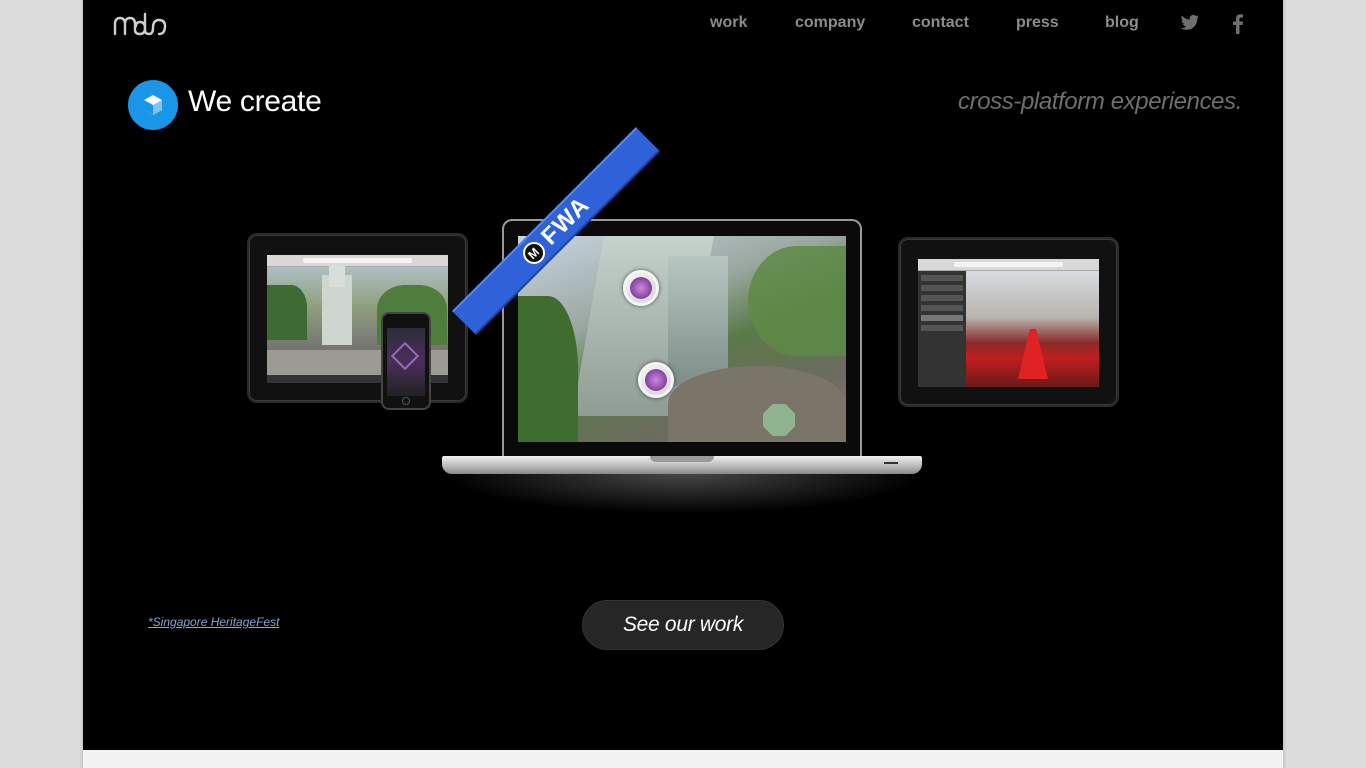 The height and width of the screenshot is (768, 1366). Describe the element at coordinates (1100, 101) in the screenshot. I see `hero-tagline: cross-platform experiences.` at that location.